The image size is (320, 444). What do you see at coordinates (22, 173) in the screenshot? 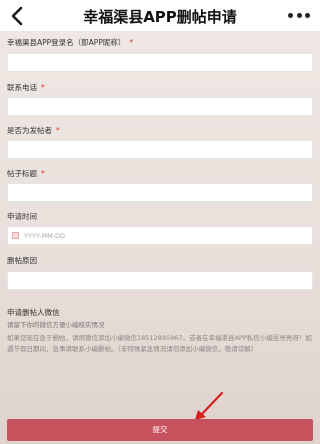
I see `post-title-label-text: 帖子标题` at bounding box center [22, 173].